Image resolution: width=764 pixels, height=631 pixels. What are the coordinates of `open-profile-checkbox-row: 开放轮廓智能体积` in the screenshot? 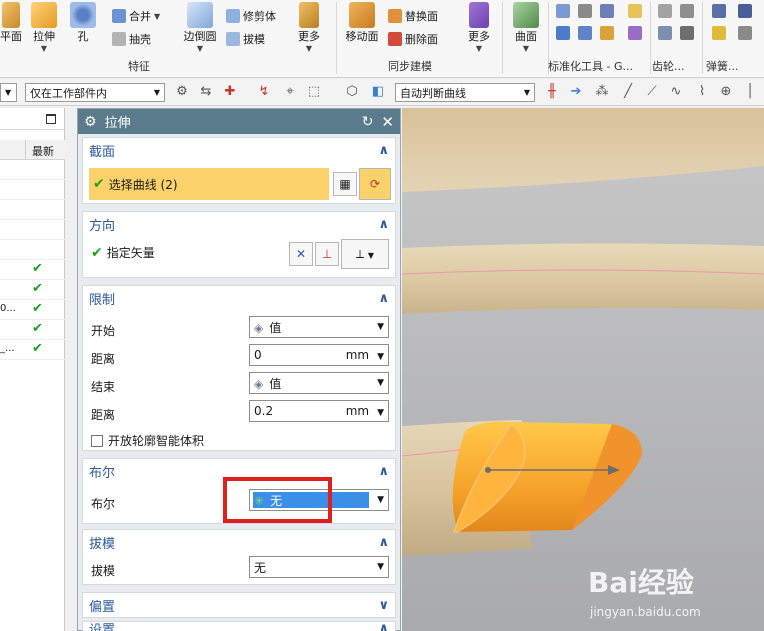 It's located at (147, 440).